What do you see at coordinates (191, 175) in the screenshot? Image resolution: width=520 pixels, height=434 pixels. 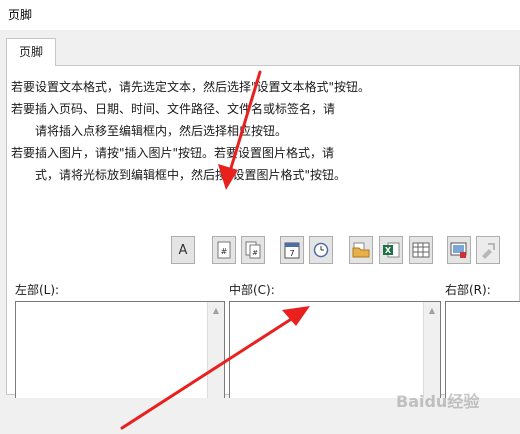 I see `instruction-line-5: 式，请将光标放到编辑框中，然后按"设置图片格式"按钮。` at bounding box center [191, 175].